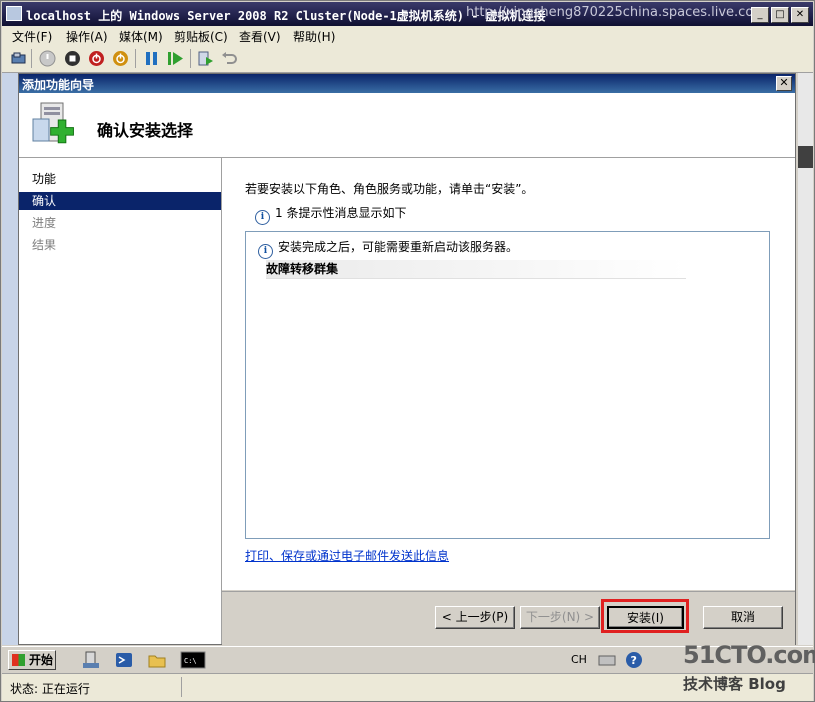  Describe the element at coordinates (398, 247) in the screenshot. I see `restart-message-text: 安装完成之后，可能需要重新启动该服务器。` at that location.